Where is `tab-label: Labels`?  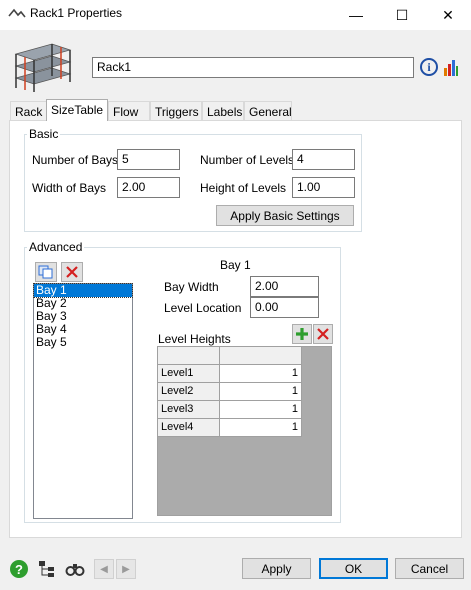 tab-label: Labels is located at coordinates (225, 112).